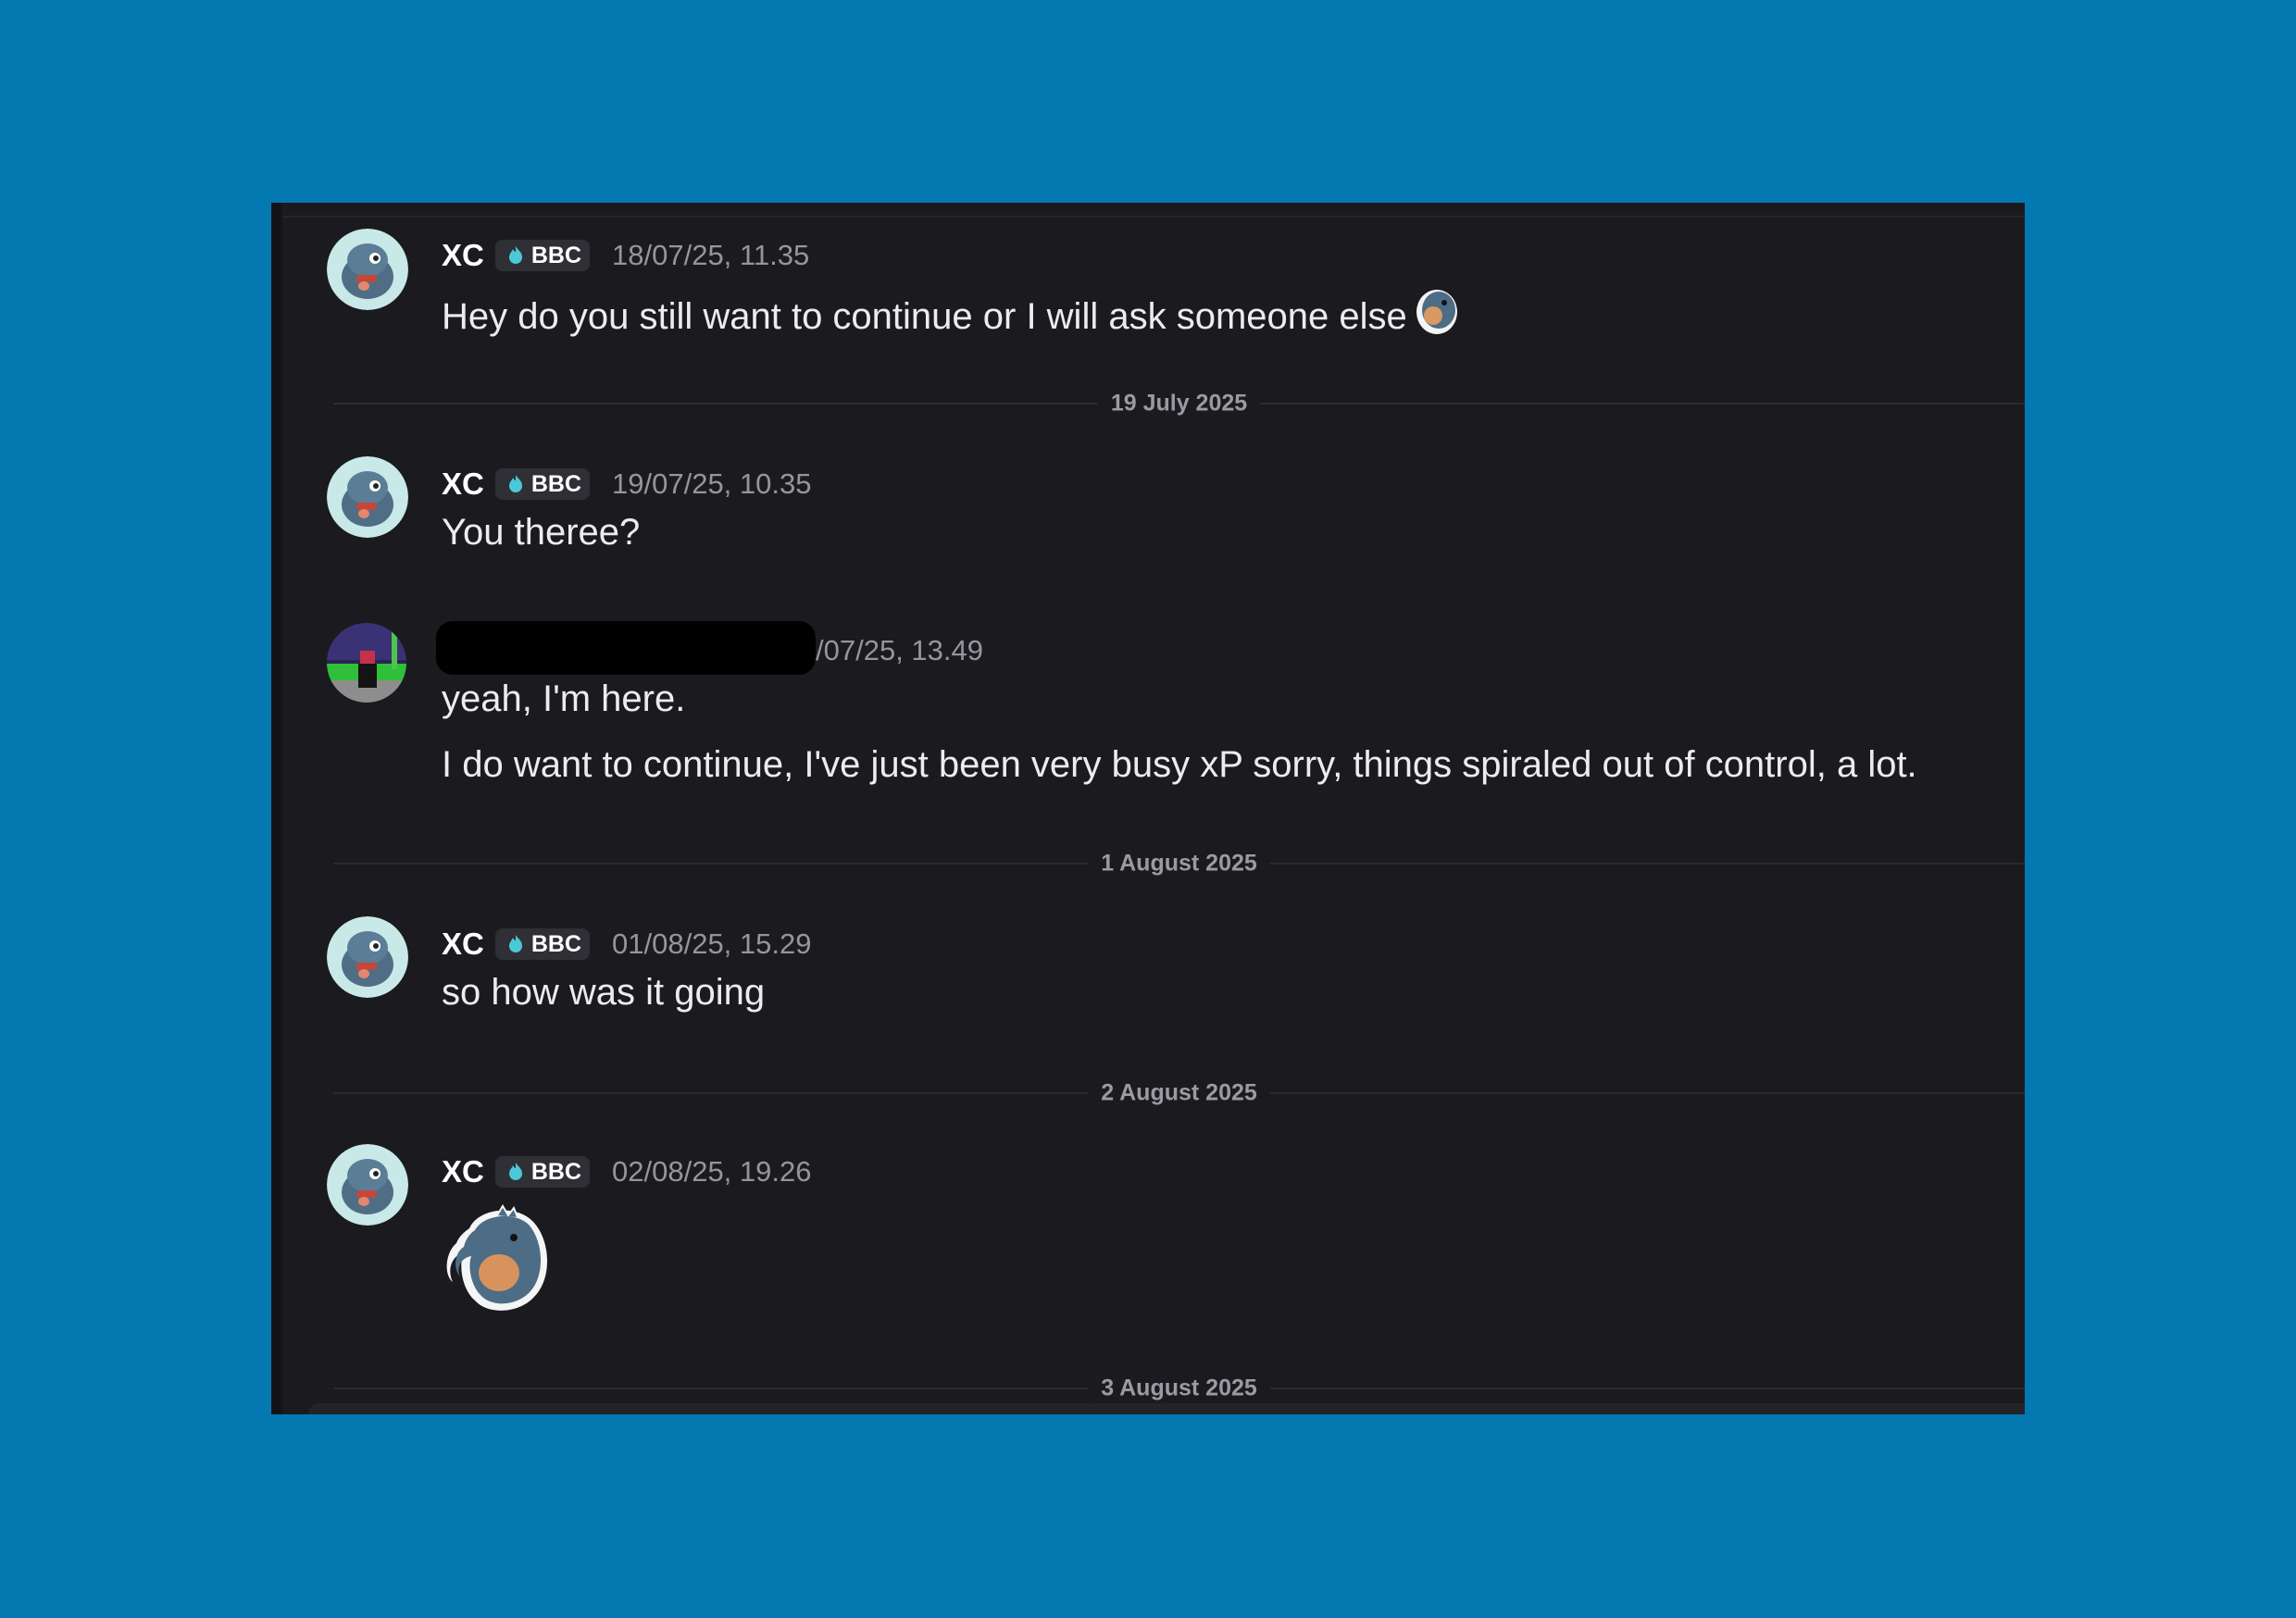  I want to click on divider, so click(1153, 217).